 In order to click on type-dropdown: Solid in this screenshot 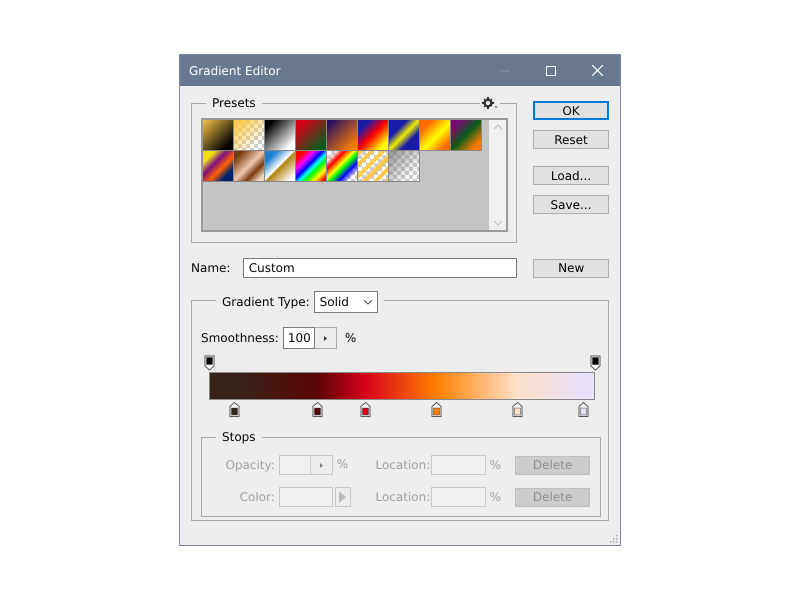, I will do `click(346, 302)`.